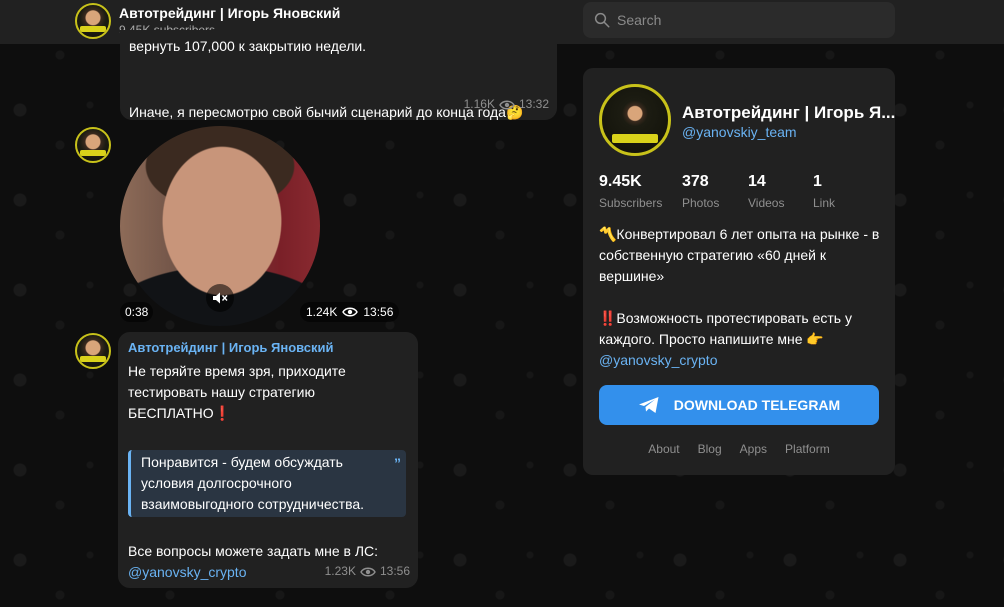 The height and width of the screenshot is (607, 1004). I want to click on view-count: 1.16K, so click(479, 104).